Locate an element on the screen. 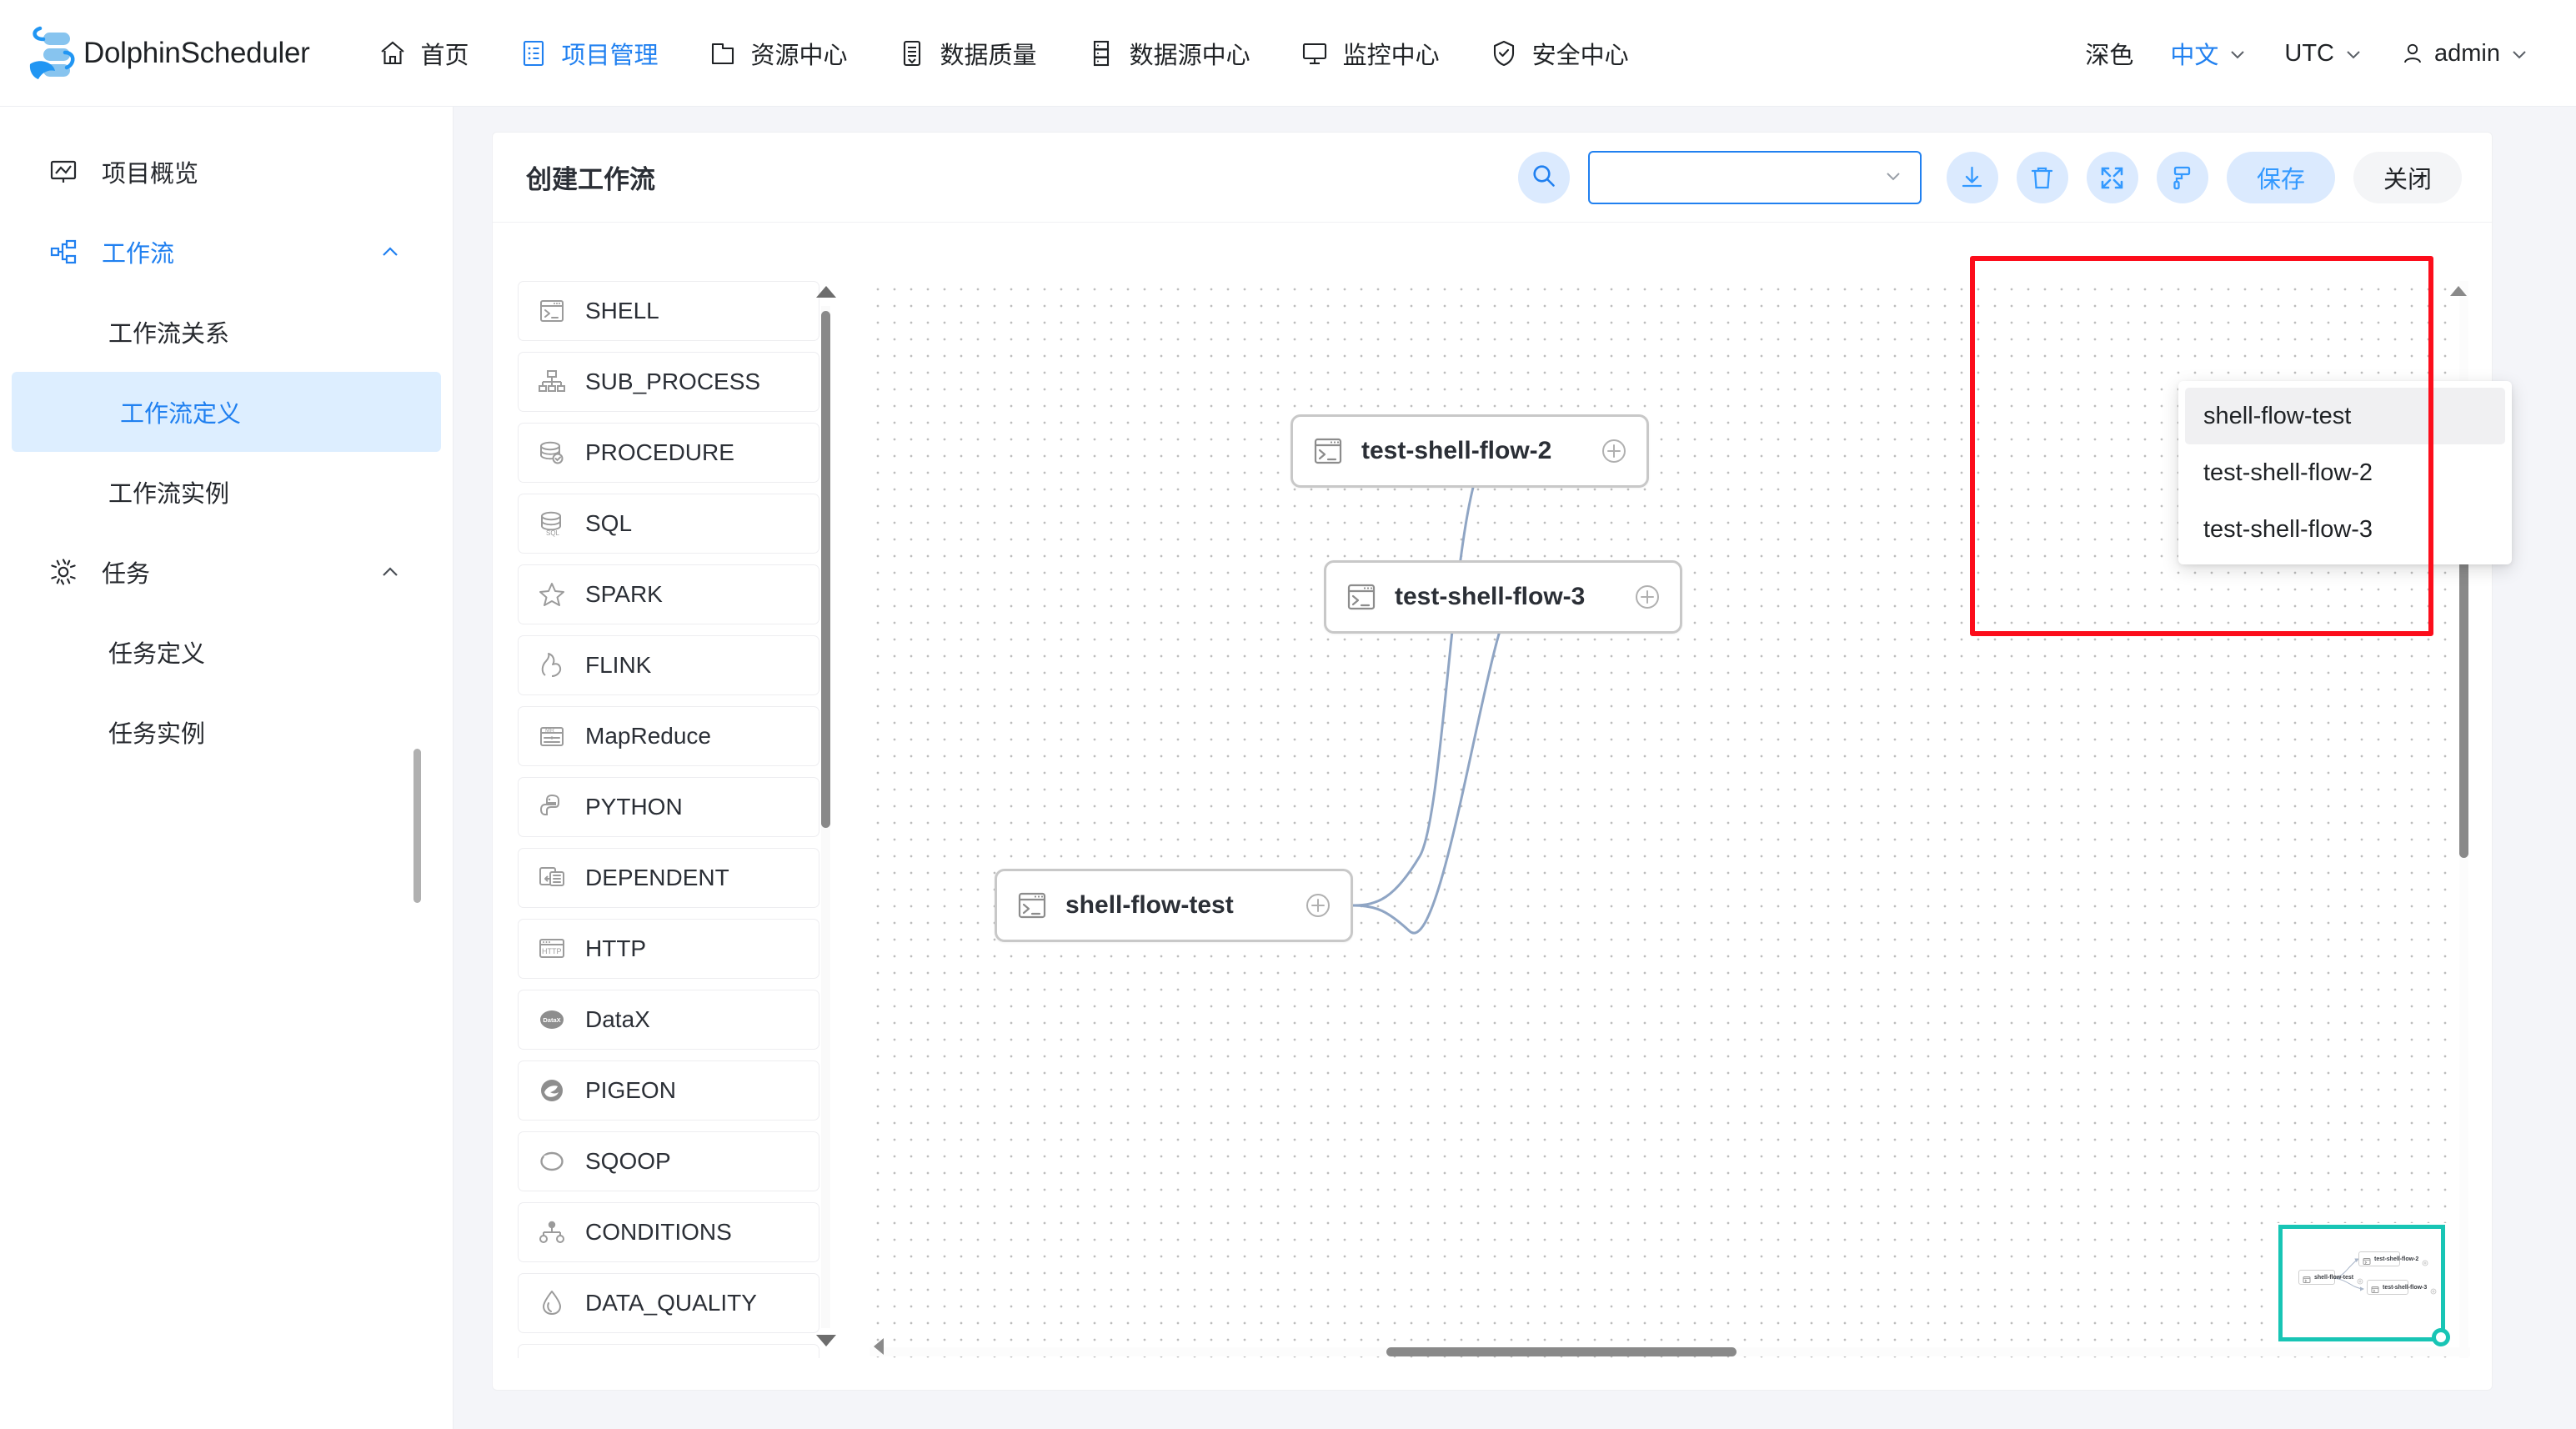 Image resolution: width=2576 pixels, height=1429 pixels. task-type-switch: SWITCH is located at coordinates (668, 1351).